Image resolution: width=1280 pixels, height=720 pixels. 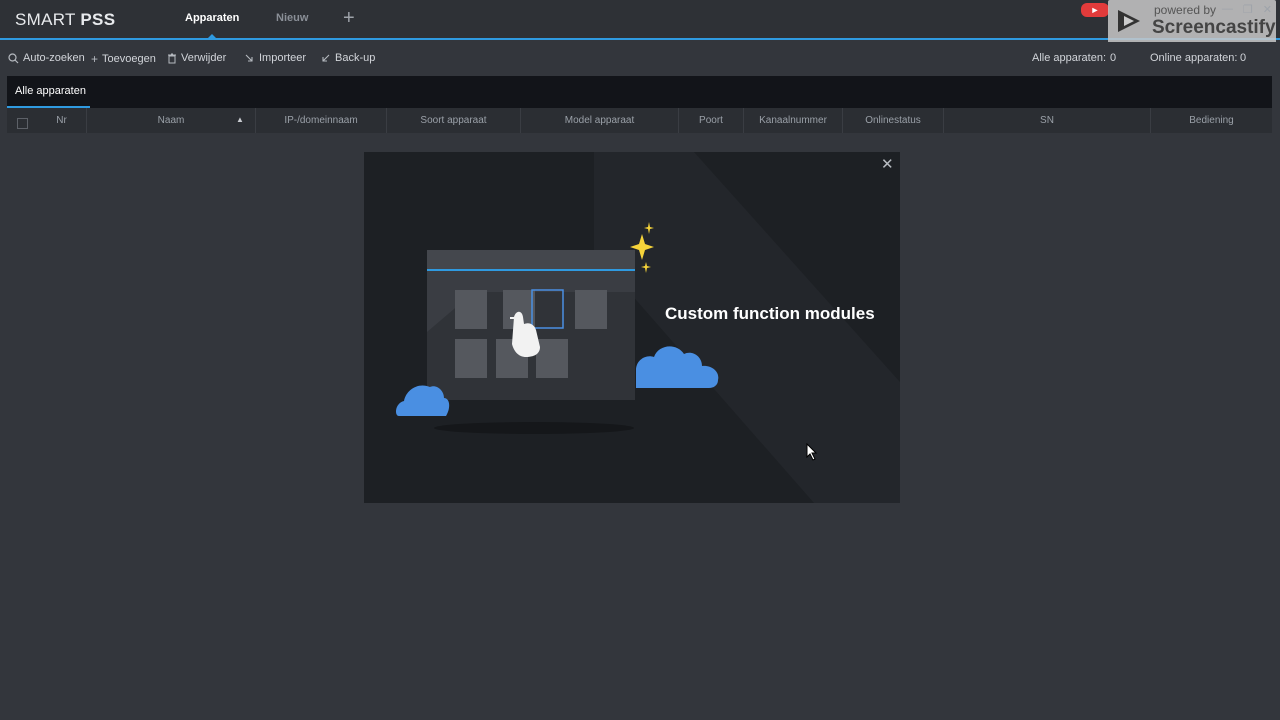 I want to click on close-icon: ✕, so click(x=887, y=164).